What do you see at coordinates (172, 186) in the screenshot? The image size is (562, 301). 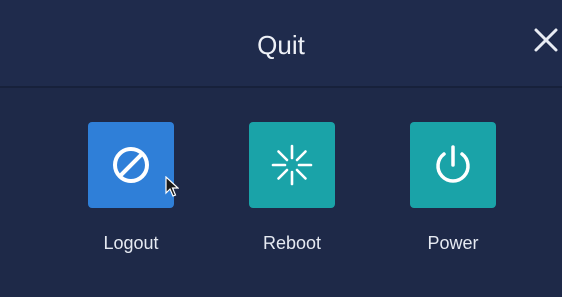 I see `mouse-cursor-icon` at bounding box center [172, 186].